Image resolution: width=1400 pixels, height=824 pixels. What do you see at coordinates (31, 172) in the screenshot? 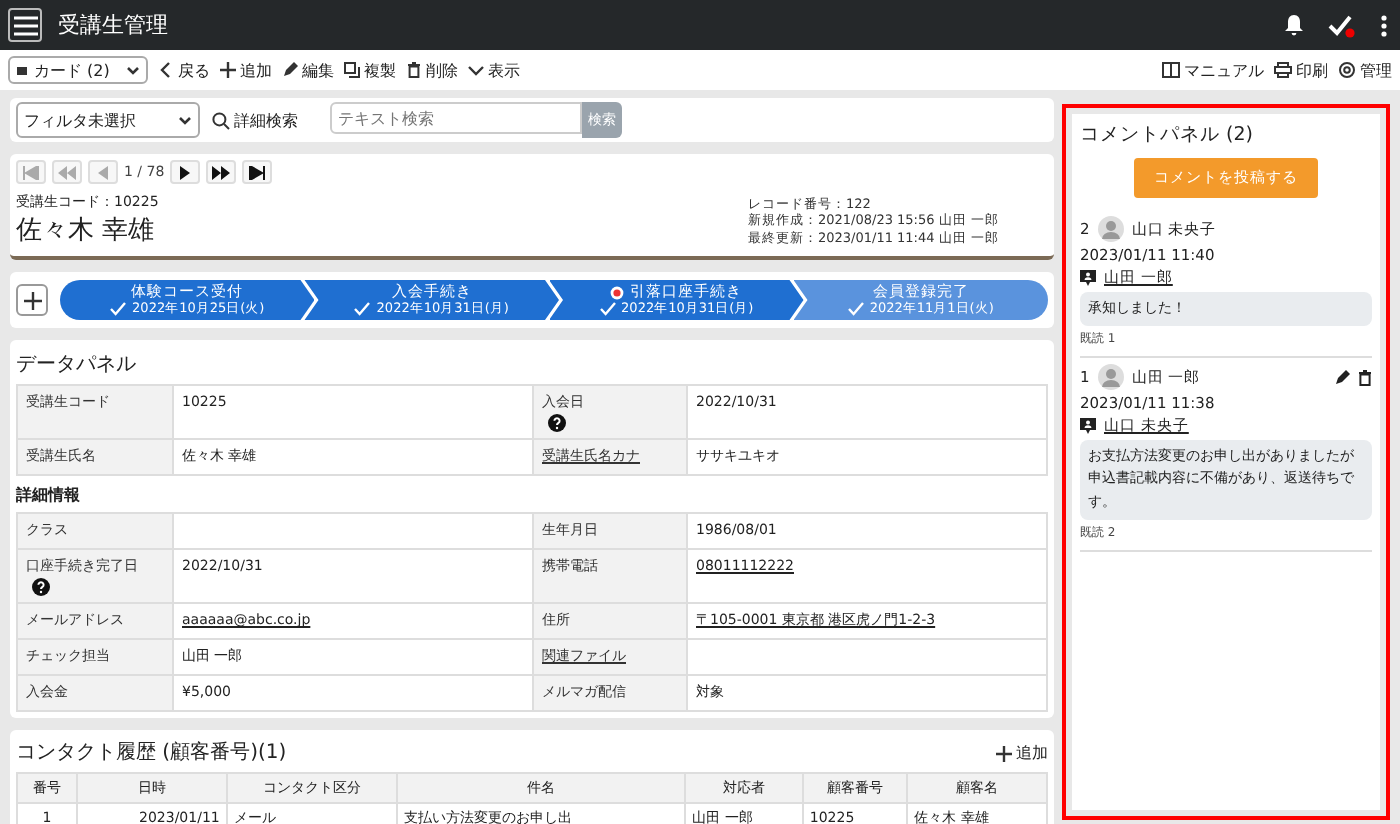
I see `first-icon` at bounding box center [31, 172].